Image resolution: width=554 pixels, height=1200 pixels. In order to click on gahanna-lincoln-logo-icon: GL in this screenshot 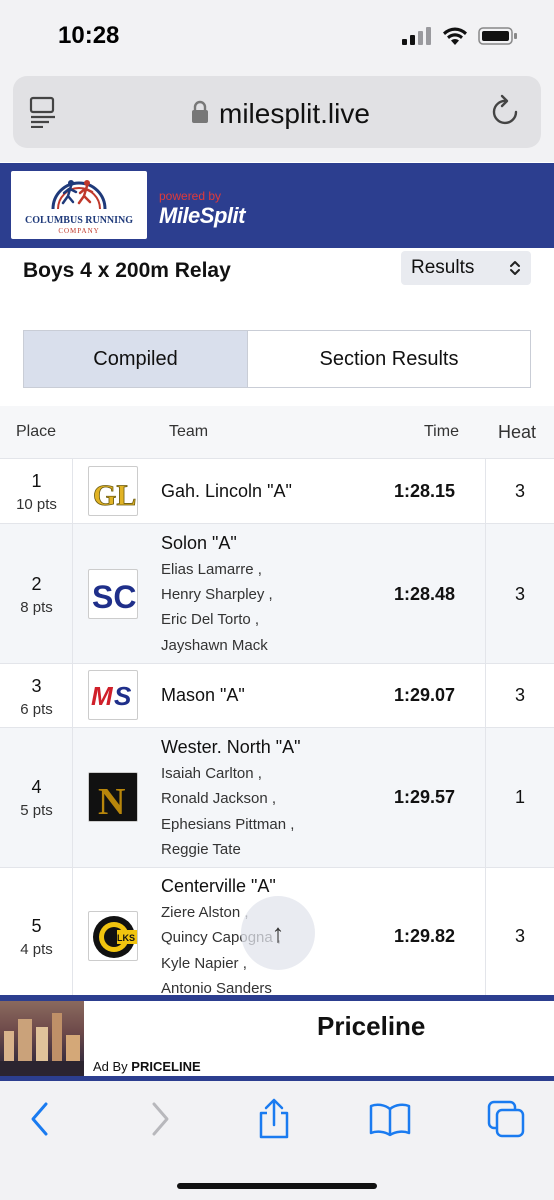, I will do `click(115, 496)`.